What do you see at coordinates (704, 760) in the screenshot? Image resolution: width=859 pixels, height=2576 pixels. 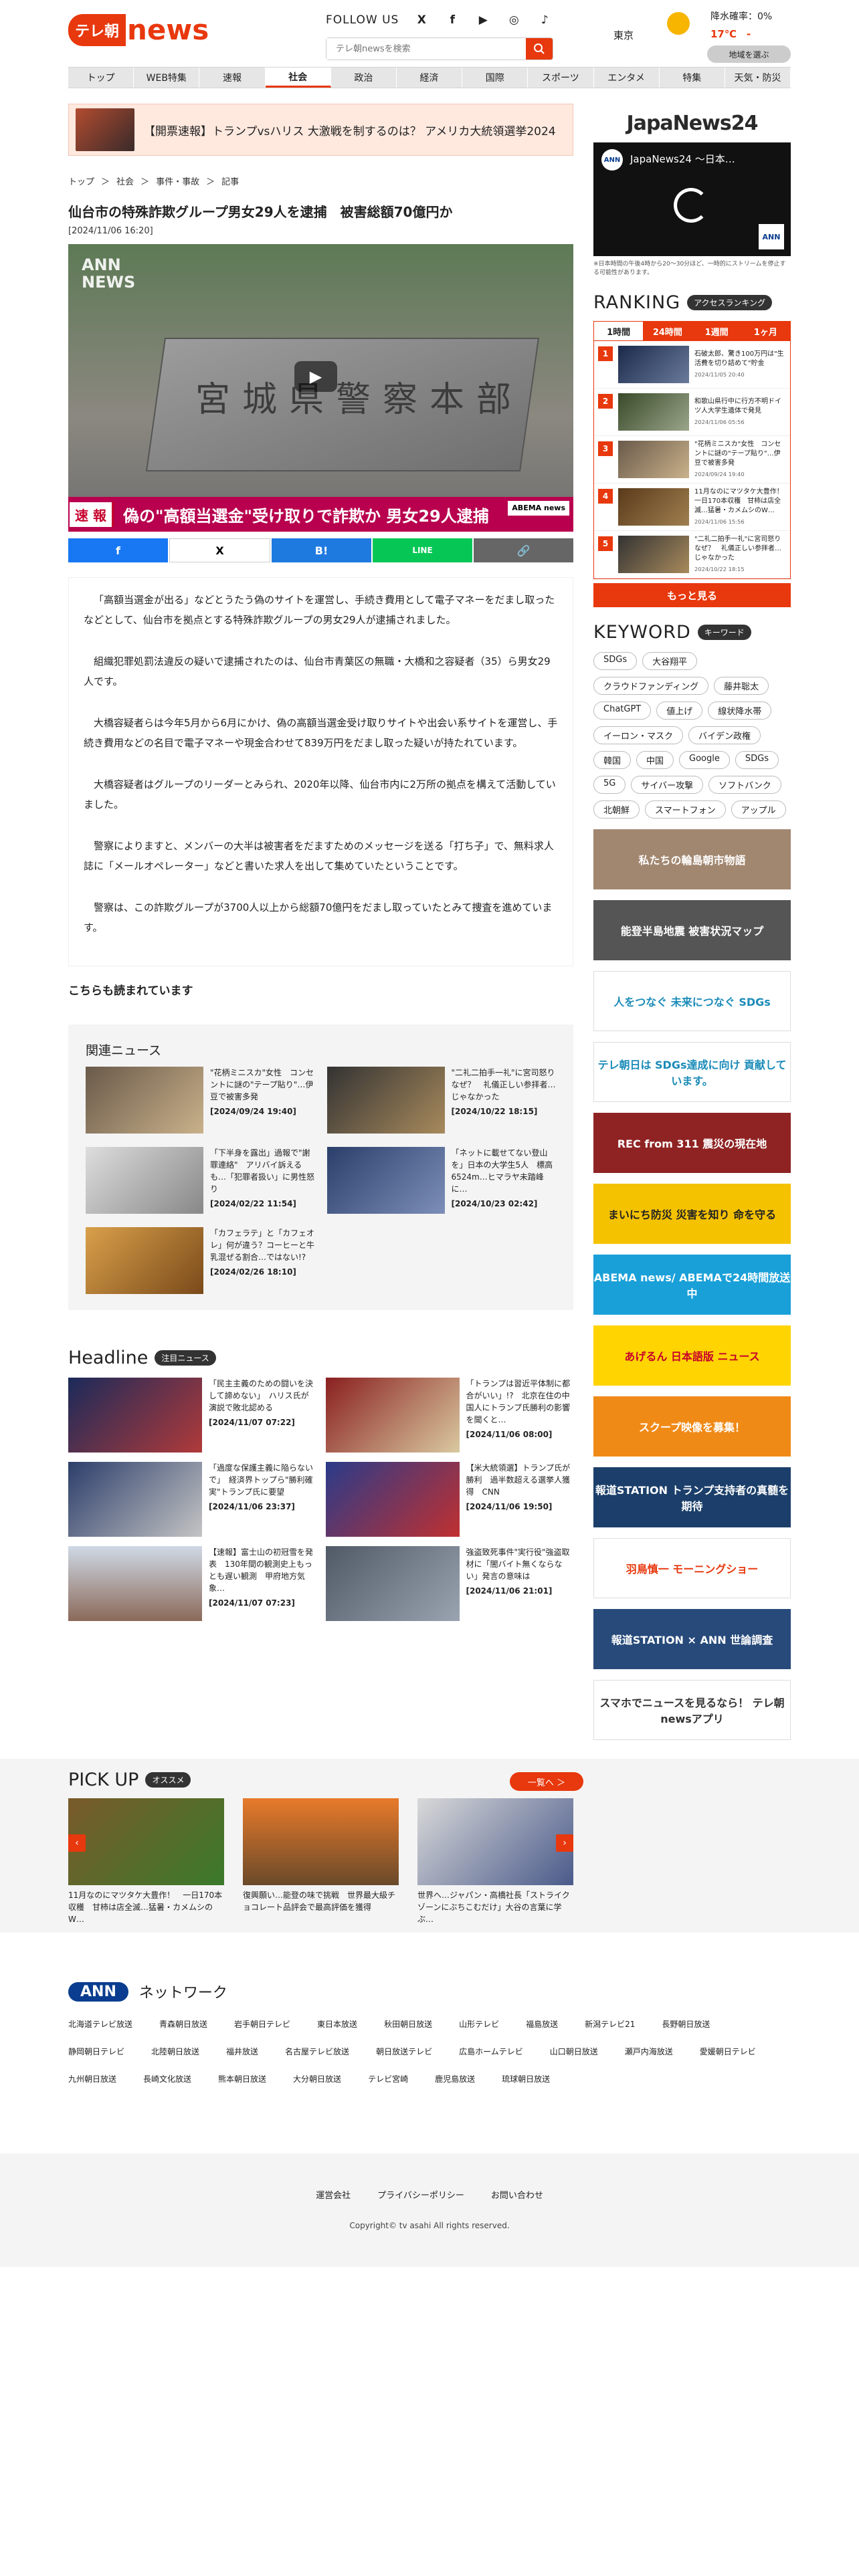 I see `keyword-chip: Google` at bounding box center [704, 760].